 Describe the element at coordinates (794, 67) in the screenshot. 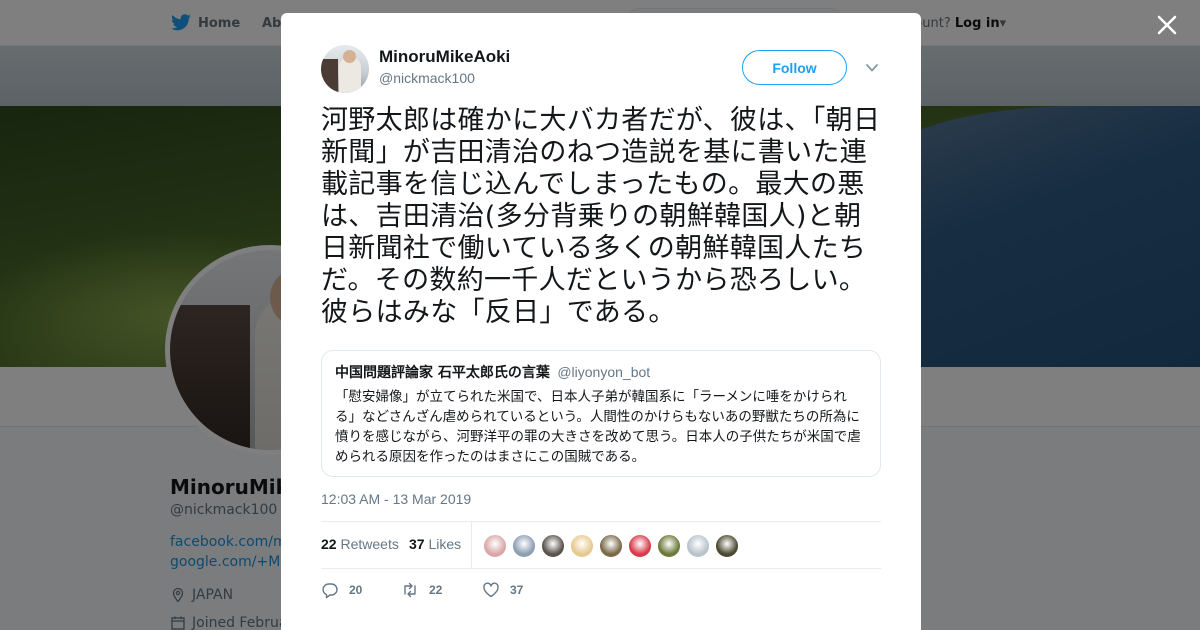

I see `follow-button: Follow` at that location.